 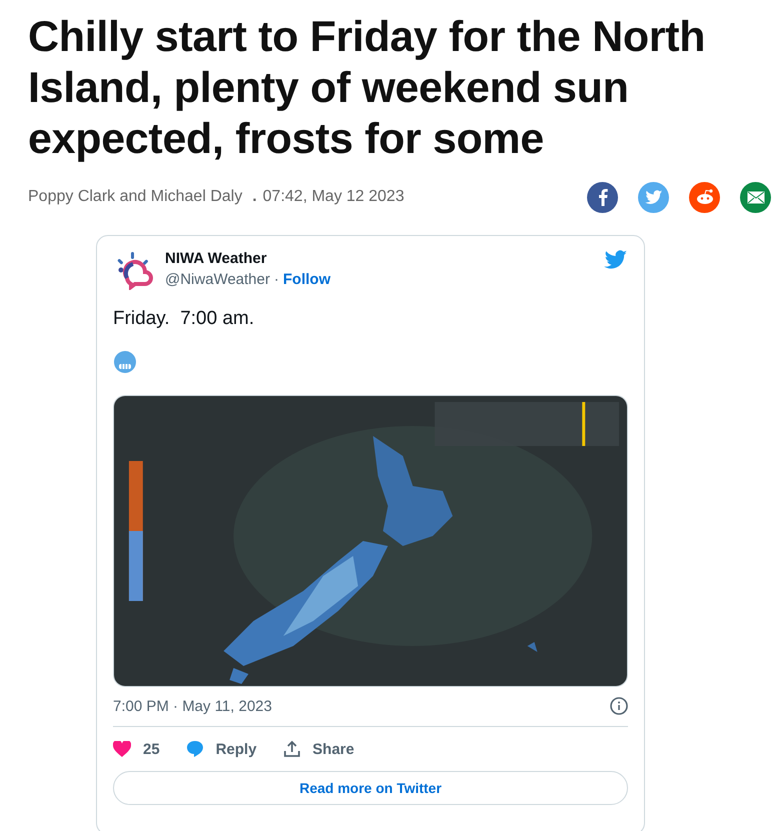 What do you see at coordinates (216, 258) in the screenshot?
I see `account-name: NIWA Weather` at bounding box center [216, 258].